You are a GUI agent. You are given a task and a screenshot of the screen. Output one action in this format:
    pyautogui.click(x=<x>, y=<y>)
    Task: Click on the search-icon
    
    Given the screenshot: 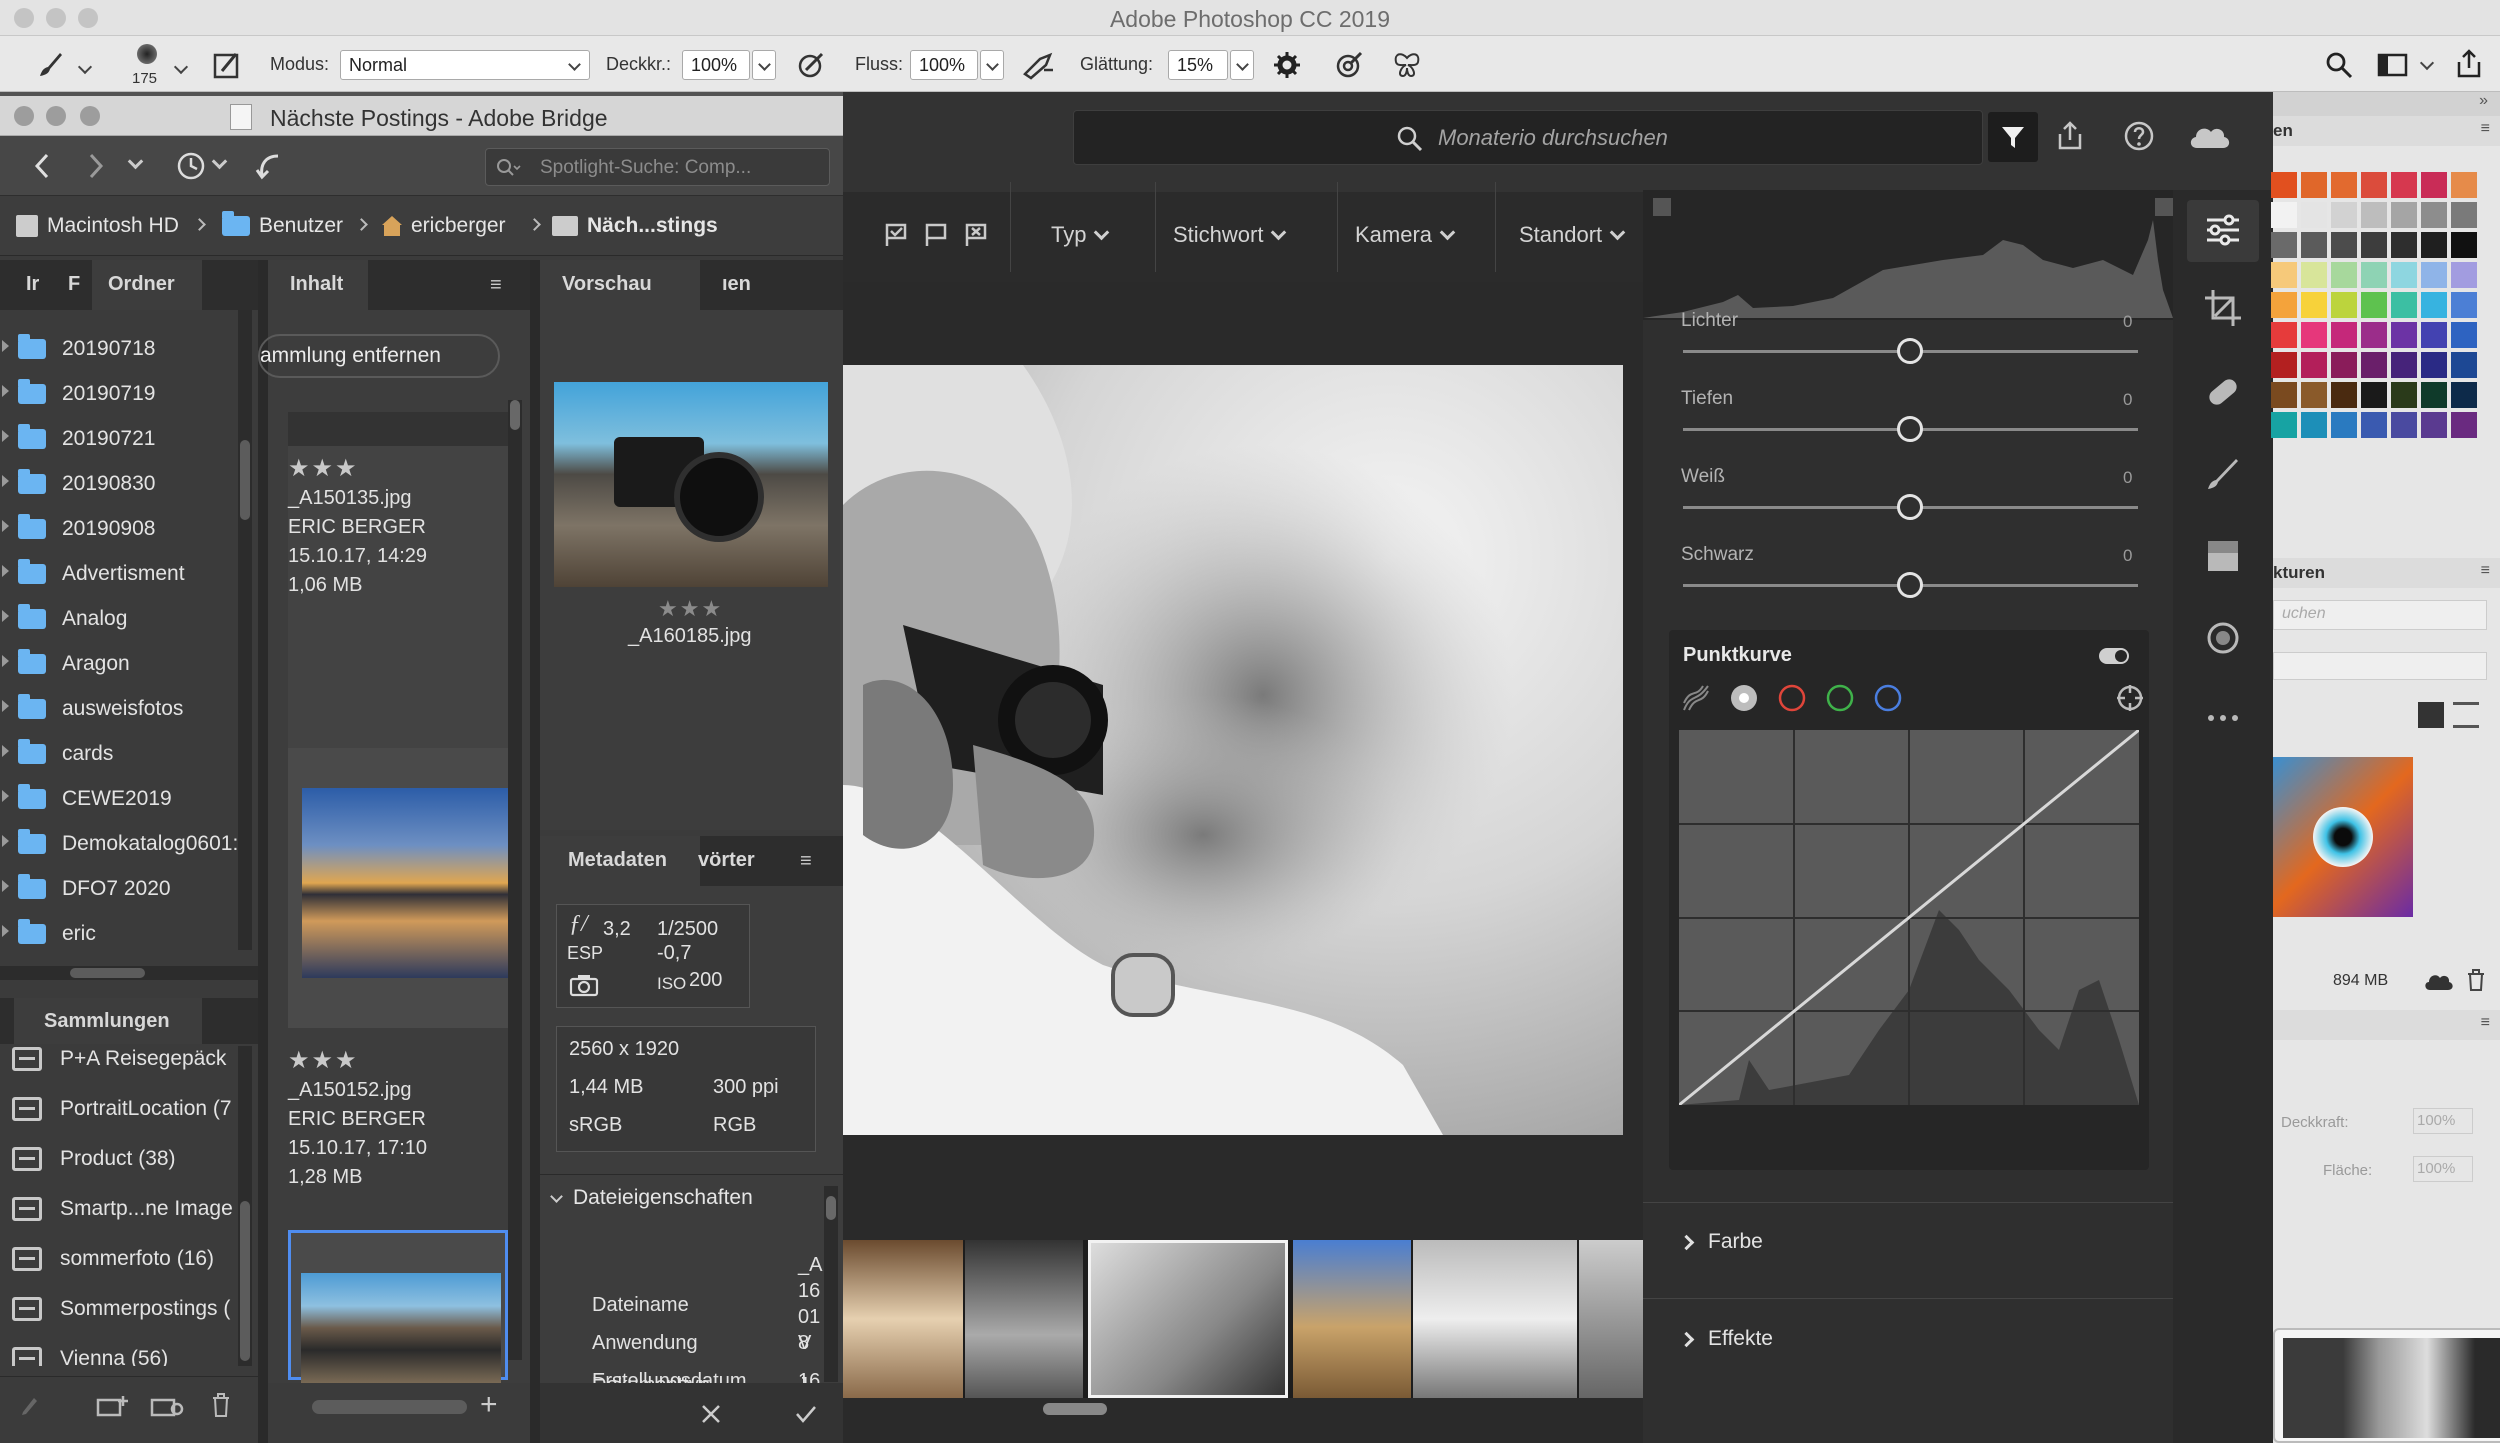 What is the action you would take?
    pyautogui.click(x=2339, y=65)
    